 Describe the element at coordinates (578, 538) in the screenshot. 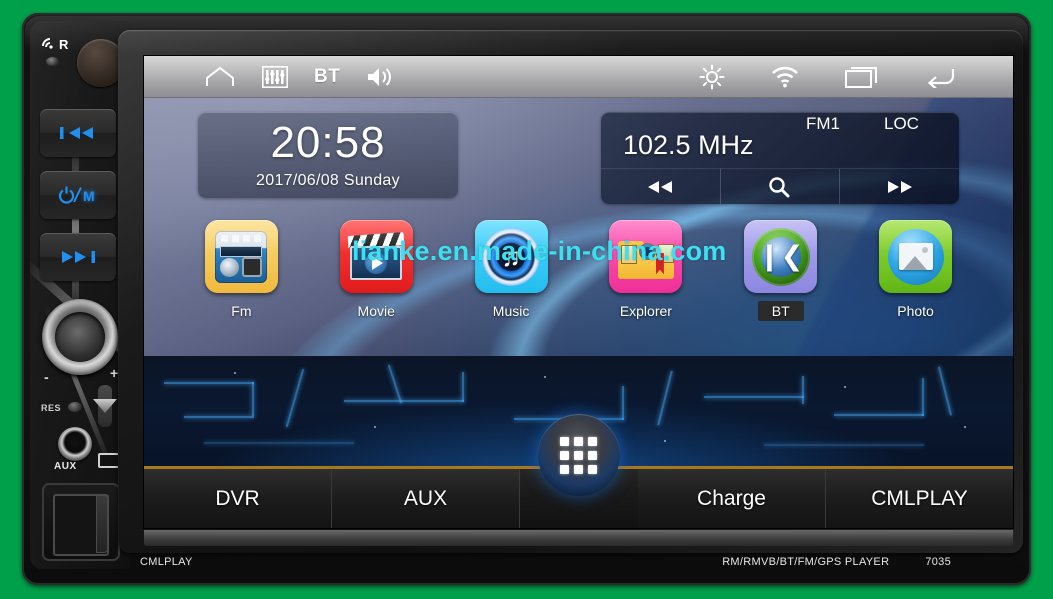

I see `bezel-bottom-strip` at that location.